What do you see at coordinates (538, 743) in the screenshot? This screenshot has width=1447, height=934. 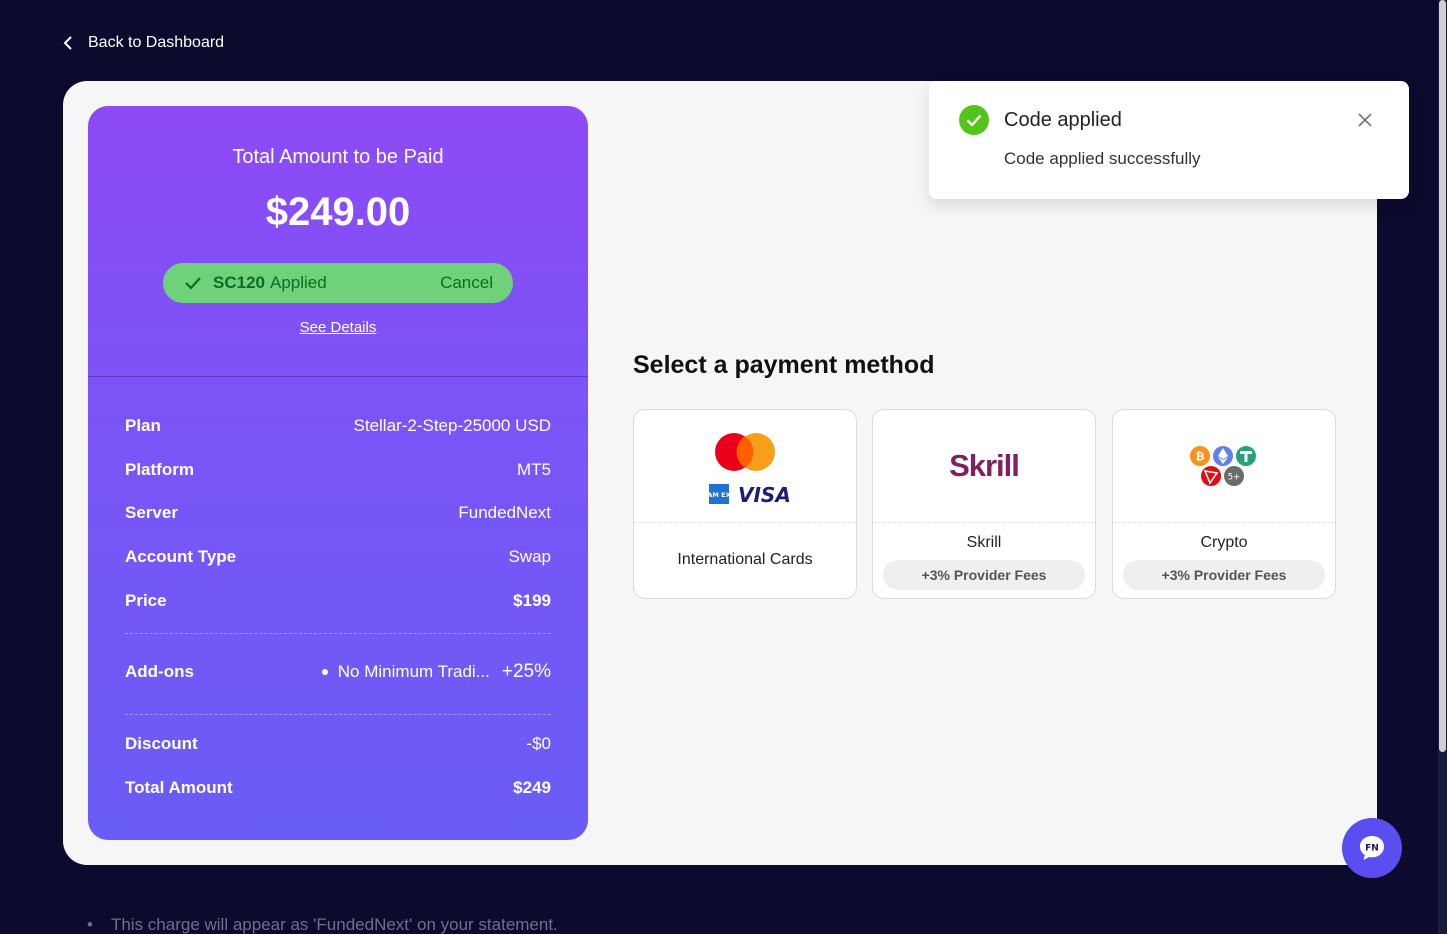 I see `row-value: -$0` at bounding box center [538, 743].